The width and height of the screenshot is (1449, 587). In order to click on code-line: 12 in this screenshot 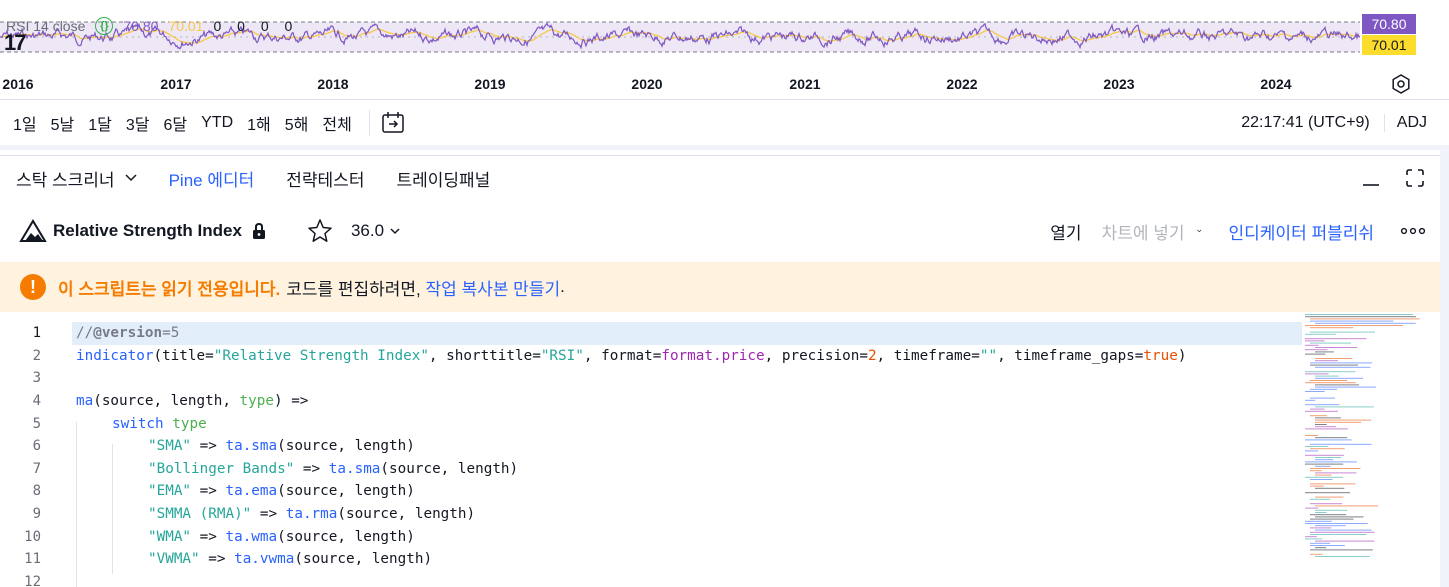, I will do `click(651, 579)`.